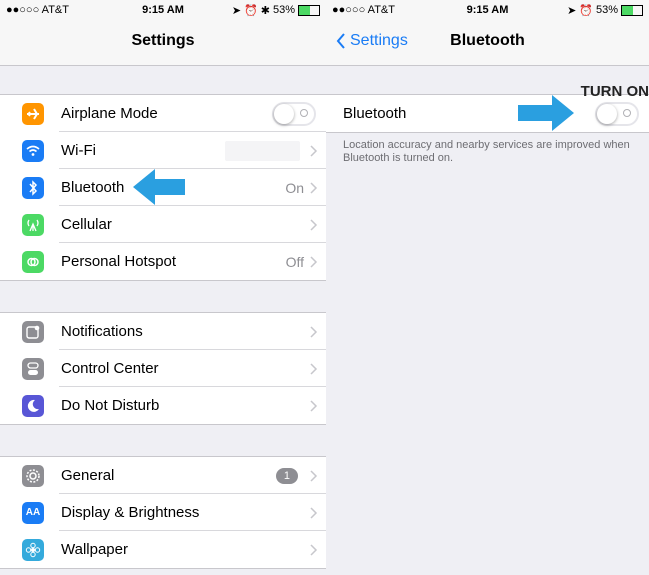 Image resolution: width=649 pixels, height=575 pixels. Describe the element at coordinates (265, 10) in the screenshot. I see `bluetooth-status-icon: ✱` at that location.